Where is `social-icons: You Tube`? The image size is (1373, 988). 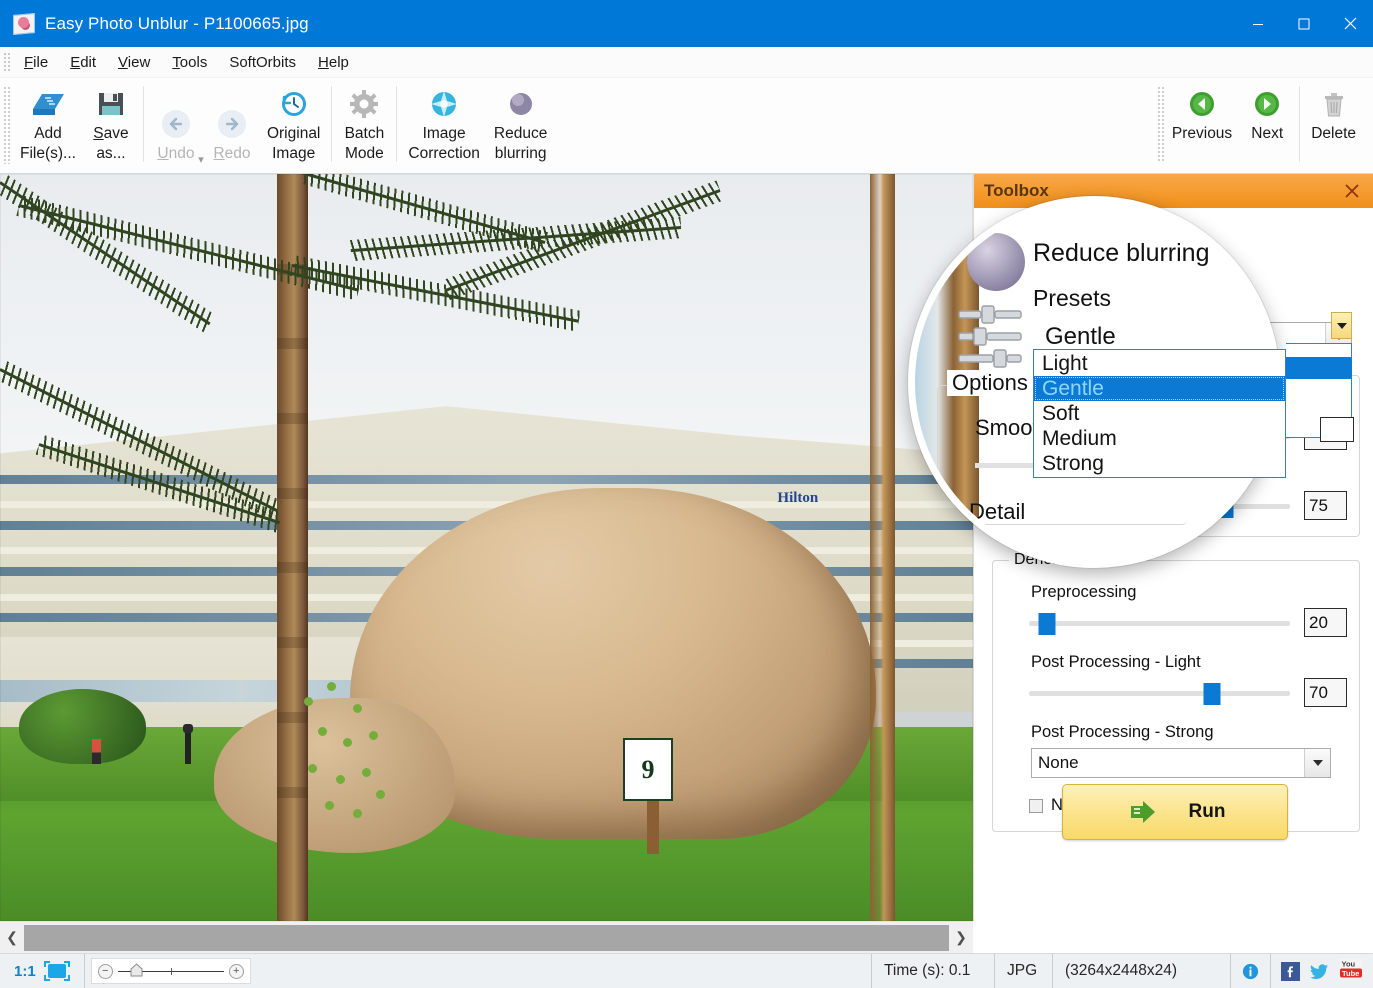 social-icons: You Tube is located at coordinates (1322, 971).